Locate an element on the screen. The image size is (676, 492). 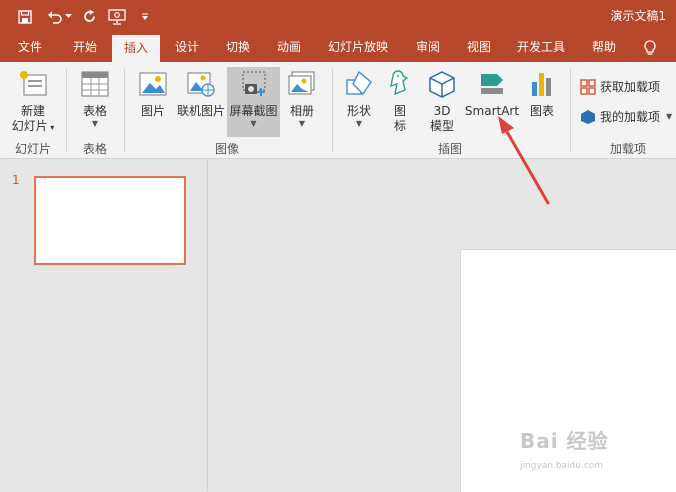
annotation-arrow is located at coordinates (524, 160).